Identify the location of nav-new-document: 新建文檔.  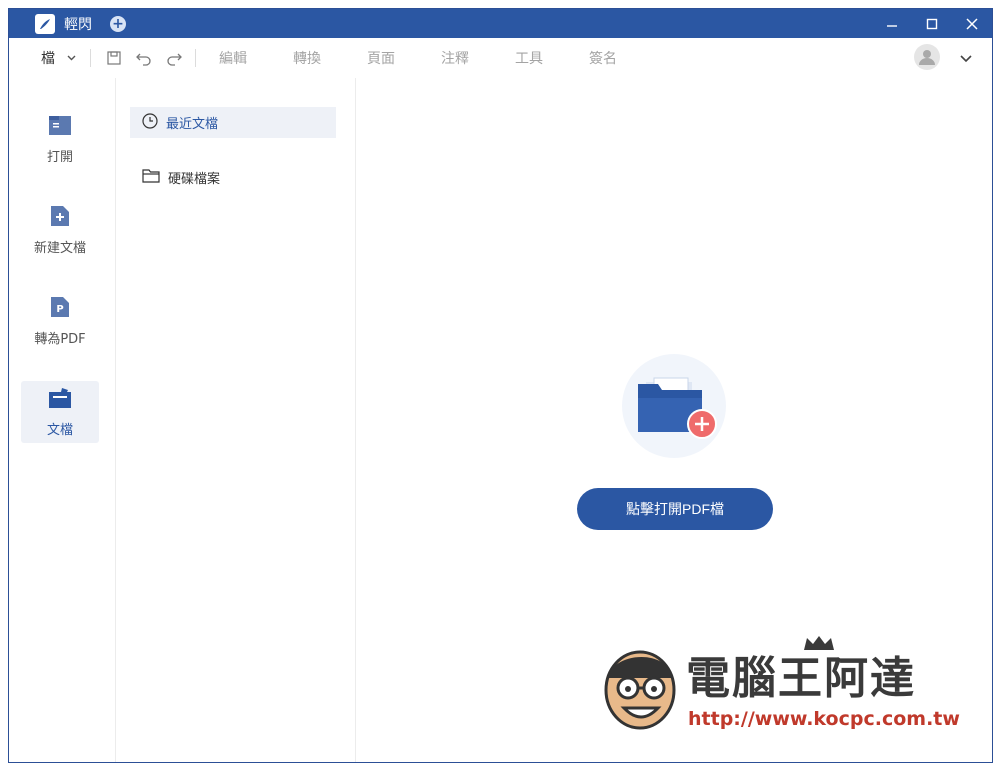
(60, 230).